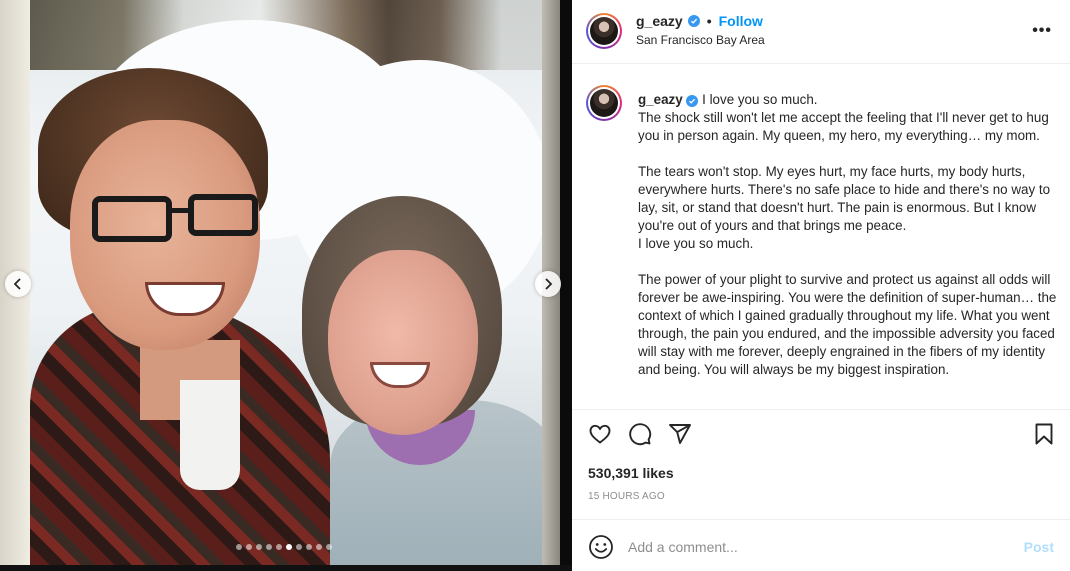 The width and height of the screenshot is (1070, 571). I want to click on caption-avatar, so click(604, 103).